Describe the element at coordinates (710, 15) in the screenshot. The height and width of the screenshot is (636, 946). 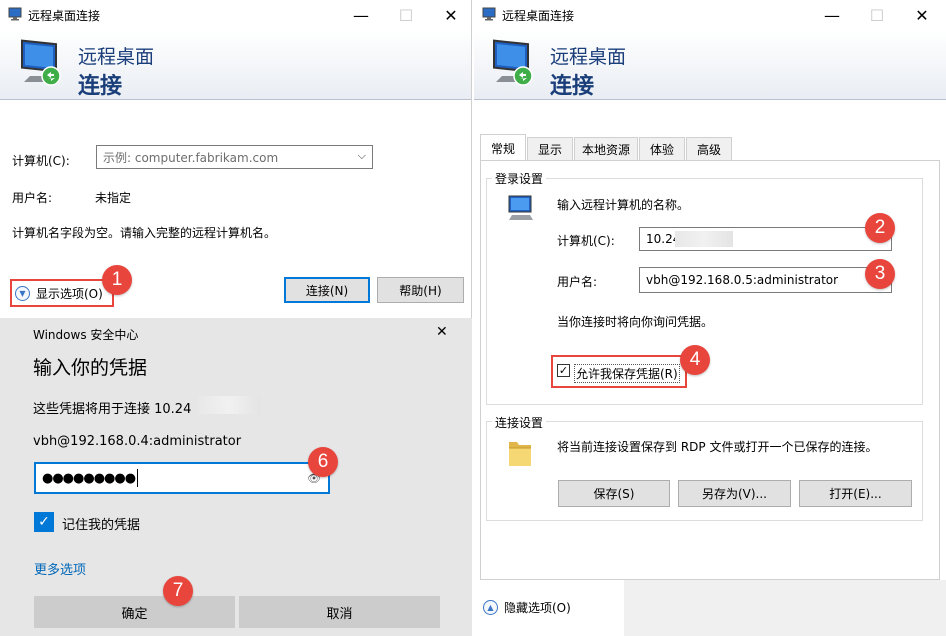
I see `right-title-bar: 远程桌面连接 — ☐ ✕` at that location.